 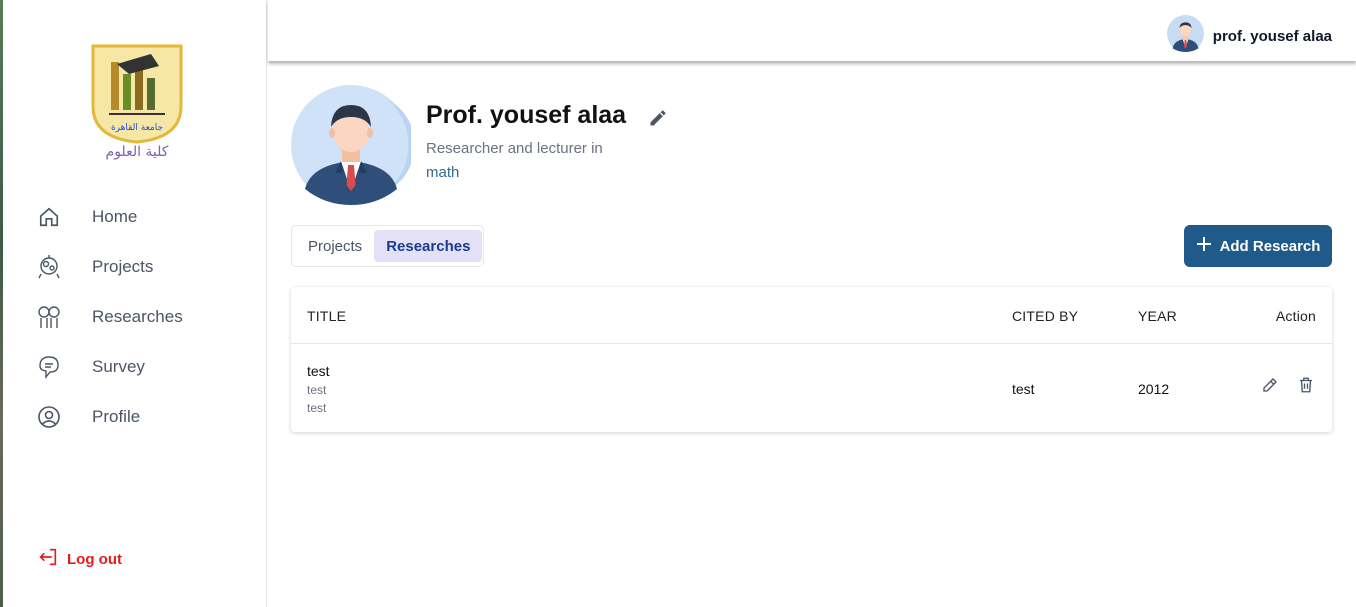 What do you see at coordinates (1270, 246) in the screenshot?
I see `add-research-label: Add Research` at bounding box center [1270, 246].